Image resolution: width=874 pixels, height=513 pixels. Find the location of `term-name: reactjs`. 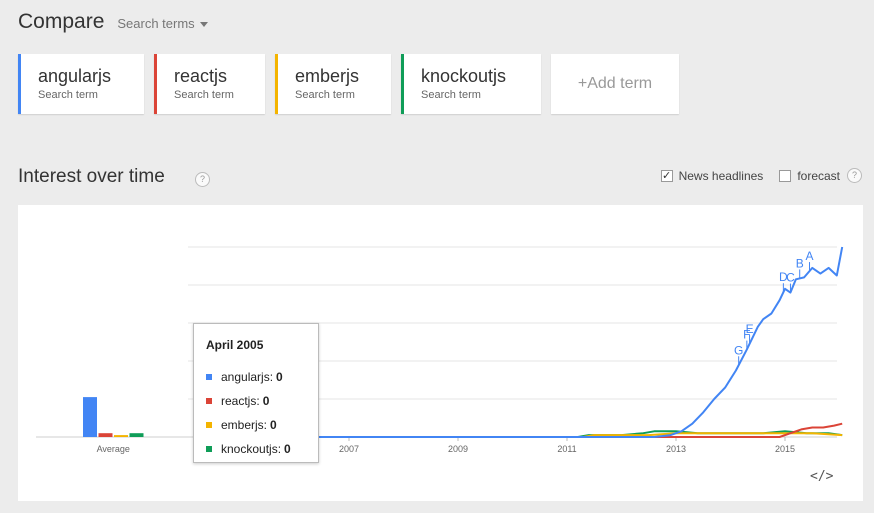

term-name: reactjs is located at coordinates (201, 76).